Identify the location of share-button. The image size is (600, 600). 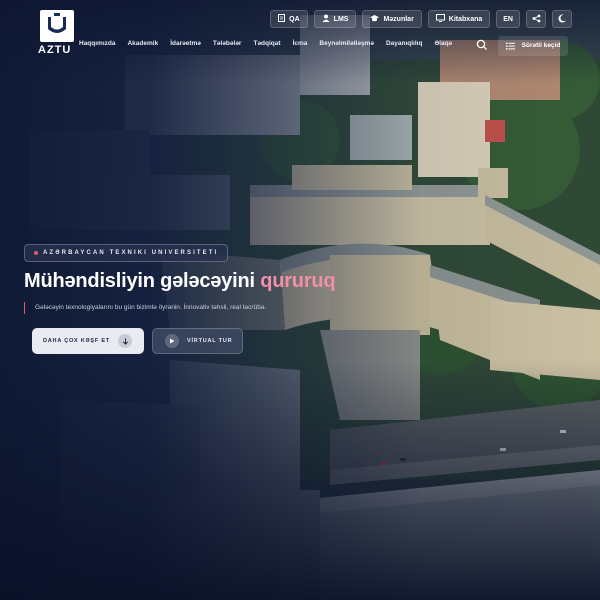
(536, 19).